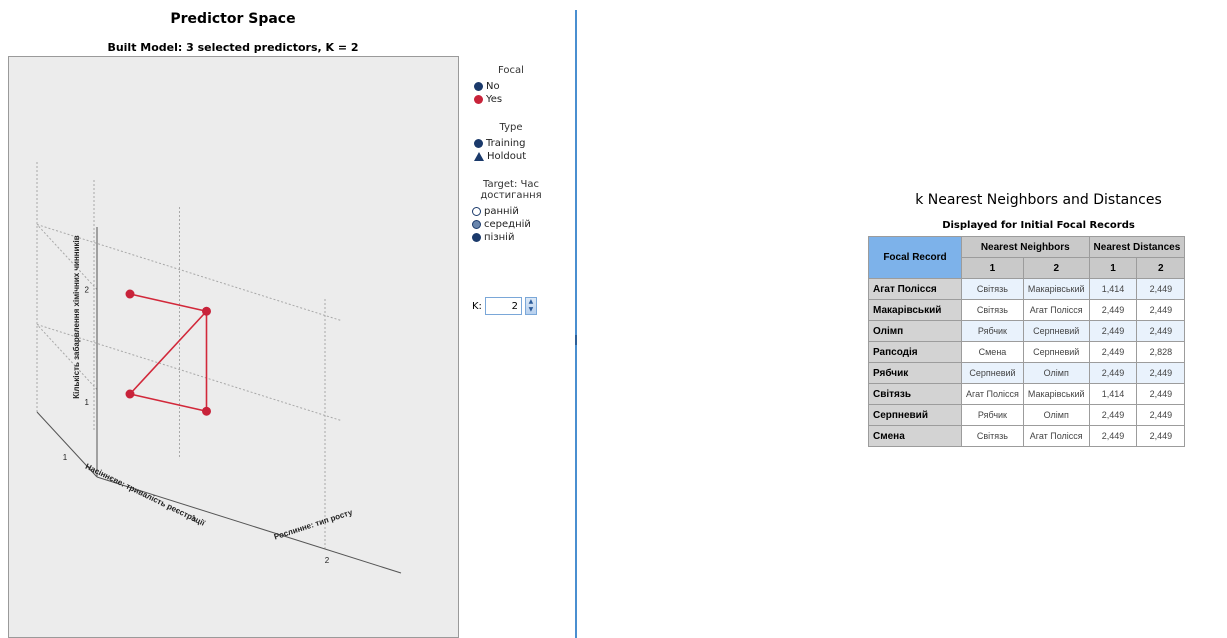 The height and width of the screenshot is (638, 1227). I want to click on legend-label: Yes, so click(494, 99).